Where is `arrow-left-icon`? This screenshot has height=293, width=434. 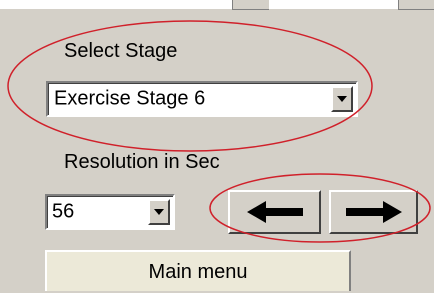 arrow-left-icon is located at coordinates (274, 212).